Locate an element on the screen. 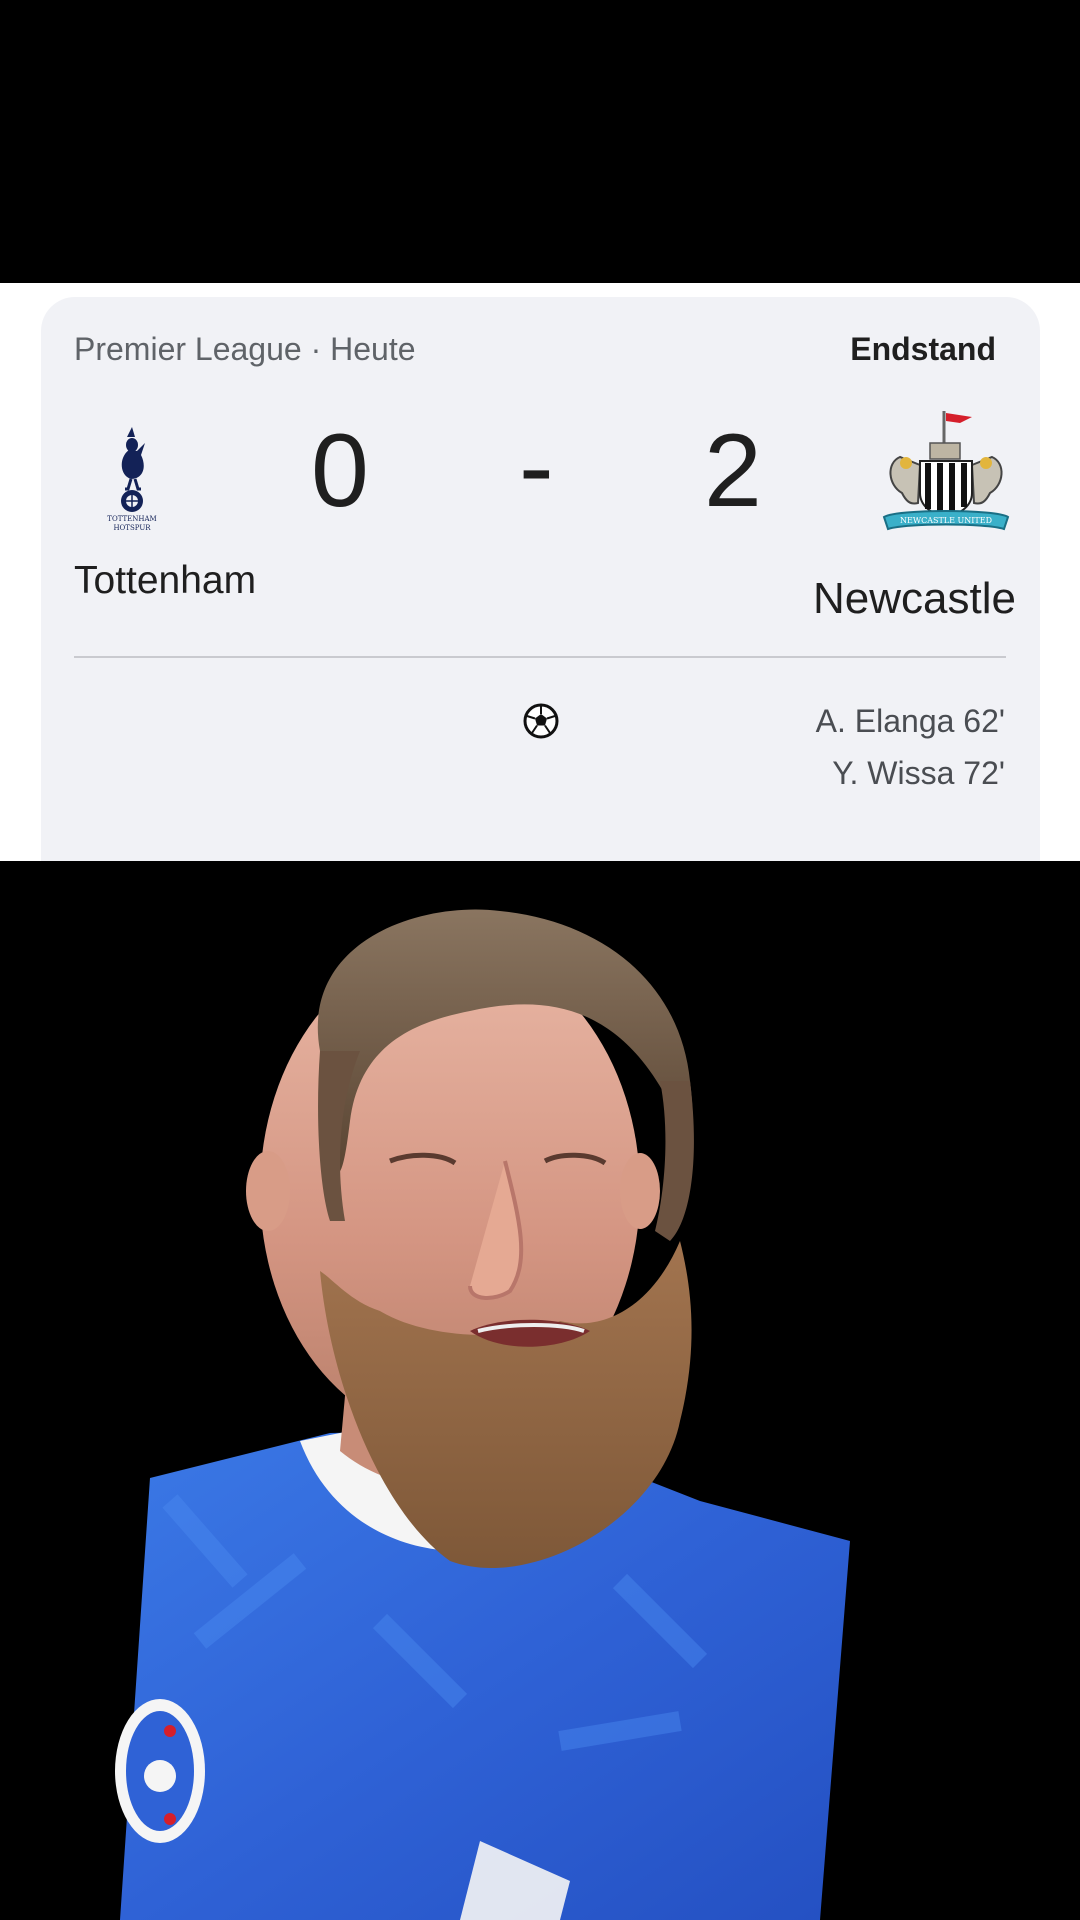 The image size is (1080, 1920). home-score: 0 is located at coordinates (340, 471).